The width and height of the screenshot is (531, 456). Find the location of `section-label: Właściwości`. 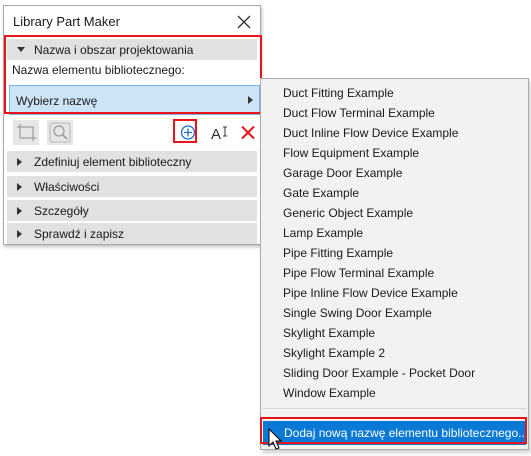

section-label: Właściwości is located at coordinates (67, 187).